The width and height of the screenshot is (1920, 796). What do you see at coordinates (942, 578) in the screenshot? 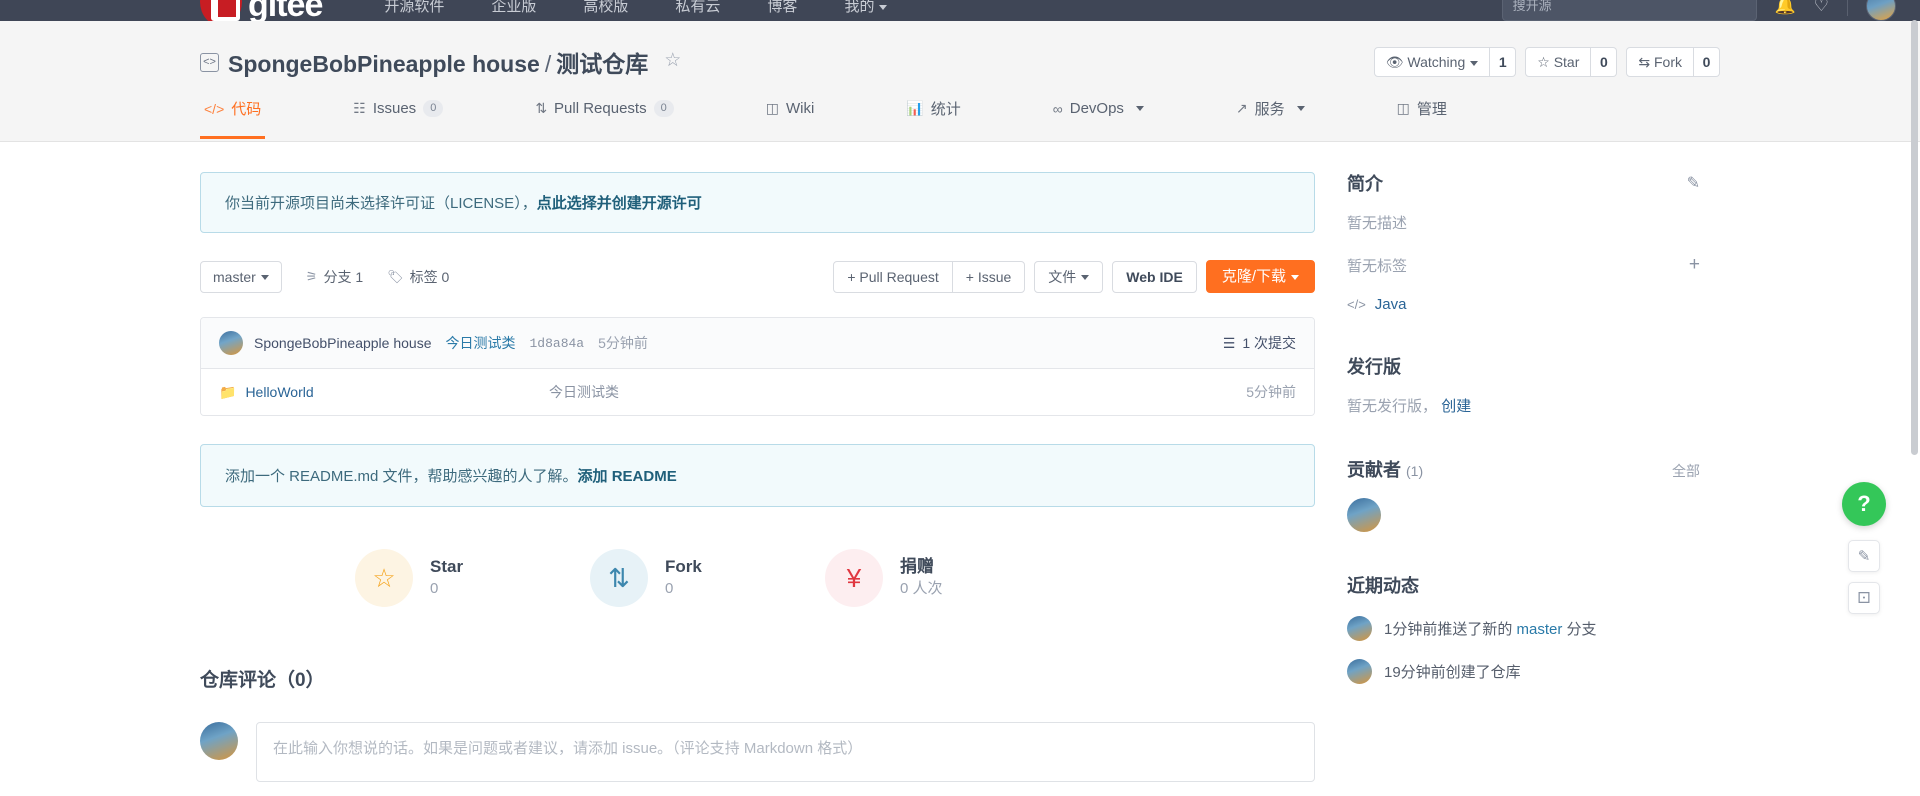
I see `stat-card-donate: ¥ 捐赠 0 人次` at bounding box center [942, 578].